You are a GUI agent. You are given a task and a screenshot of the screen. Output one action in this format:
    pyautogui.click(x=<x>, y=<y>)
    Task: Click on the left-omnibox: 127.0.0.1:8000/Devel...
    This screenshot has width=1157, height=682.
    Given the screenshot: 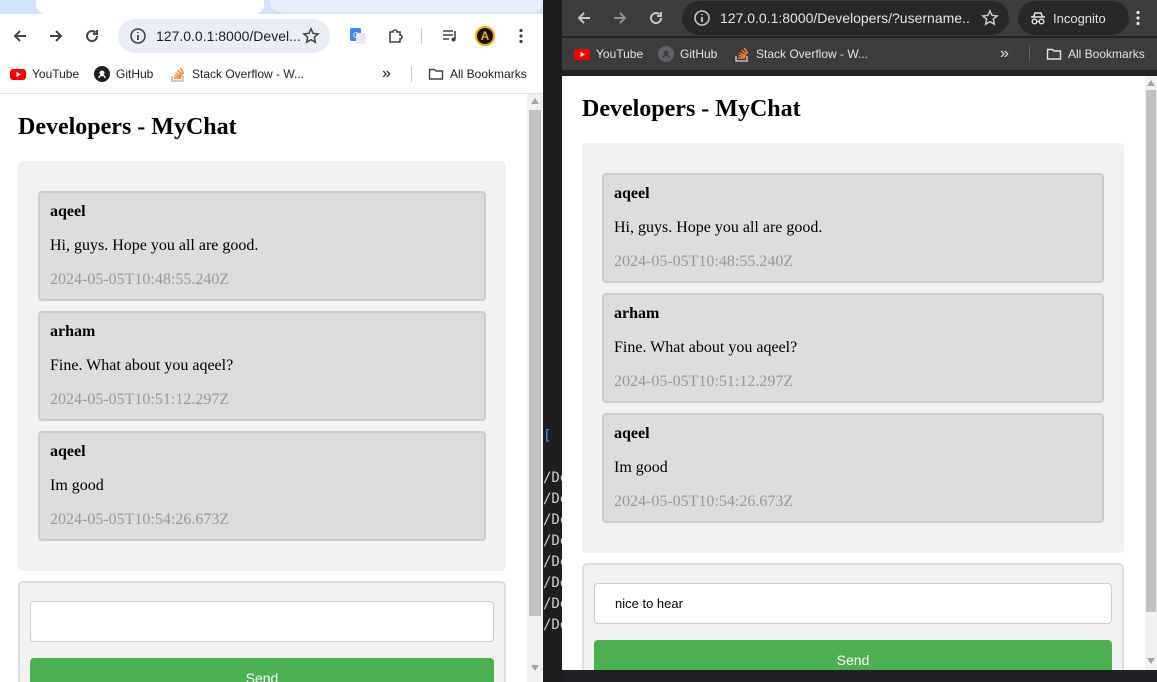 What is the action you would take?
    pyautogui.click(x=224, y=36)
    